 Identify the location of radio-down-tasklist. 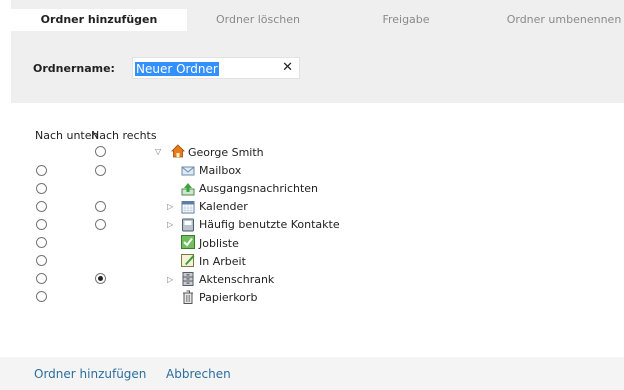
(41, 242).